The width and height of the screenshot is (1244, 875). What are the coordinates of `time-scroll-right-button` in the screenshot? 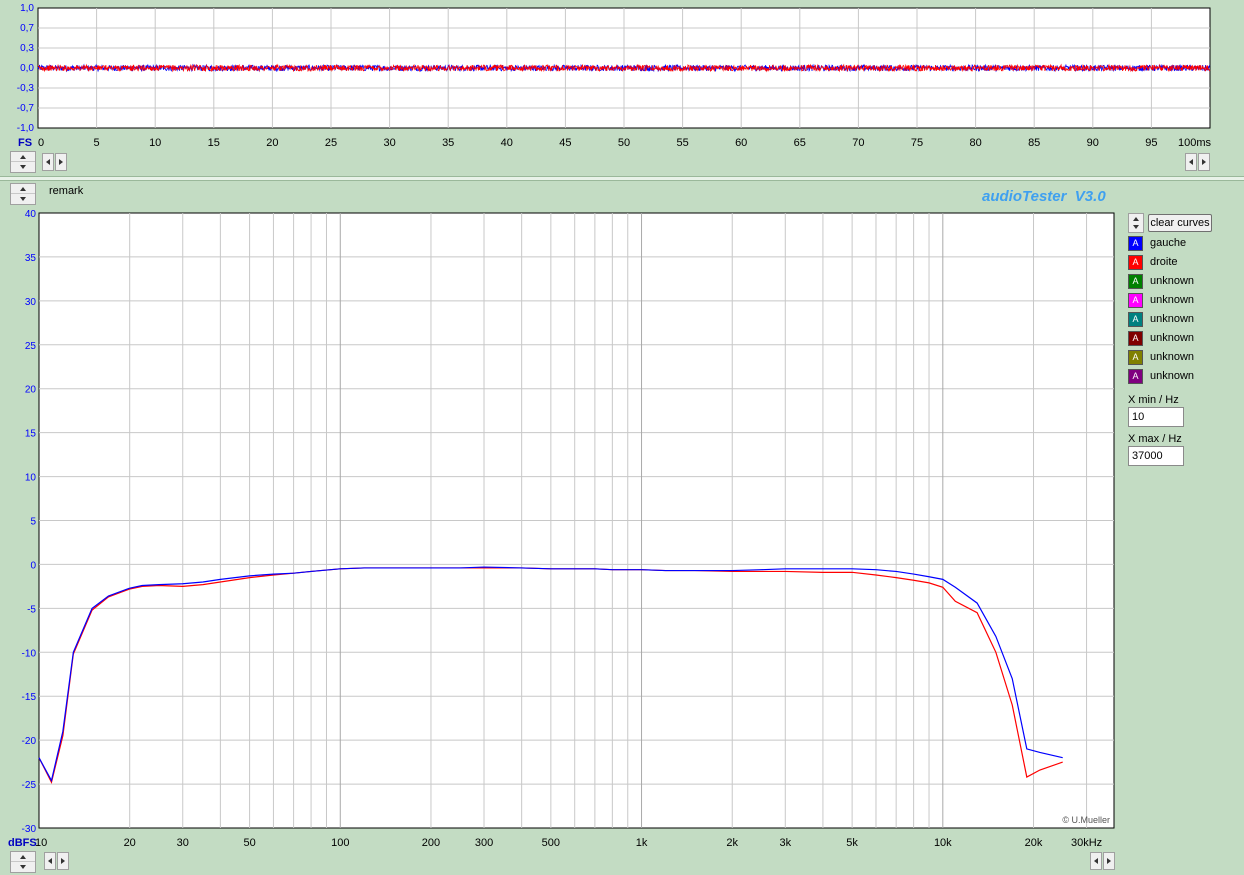 It's located at (61, 162).